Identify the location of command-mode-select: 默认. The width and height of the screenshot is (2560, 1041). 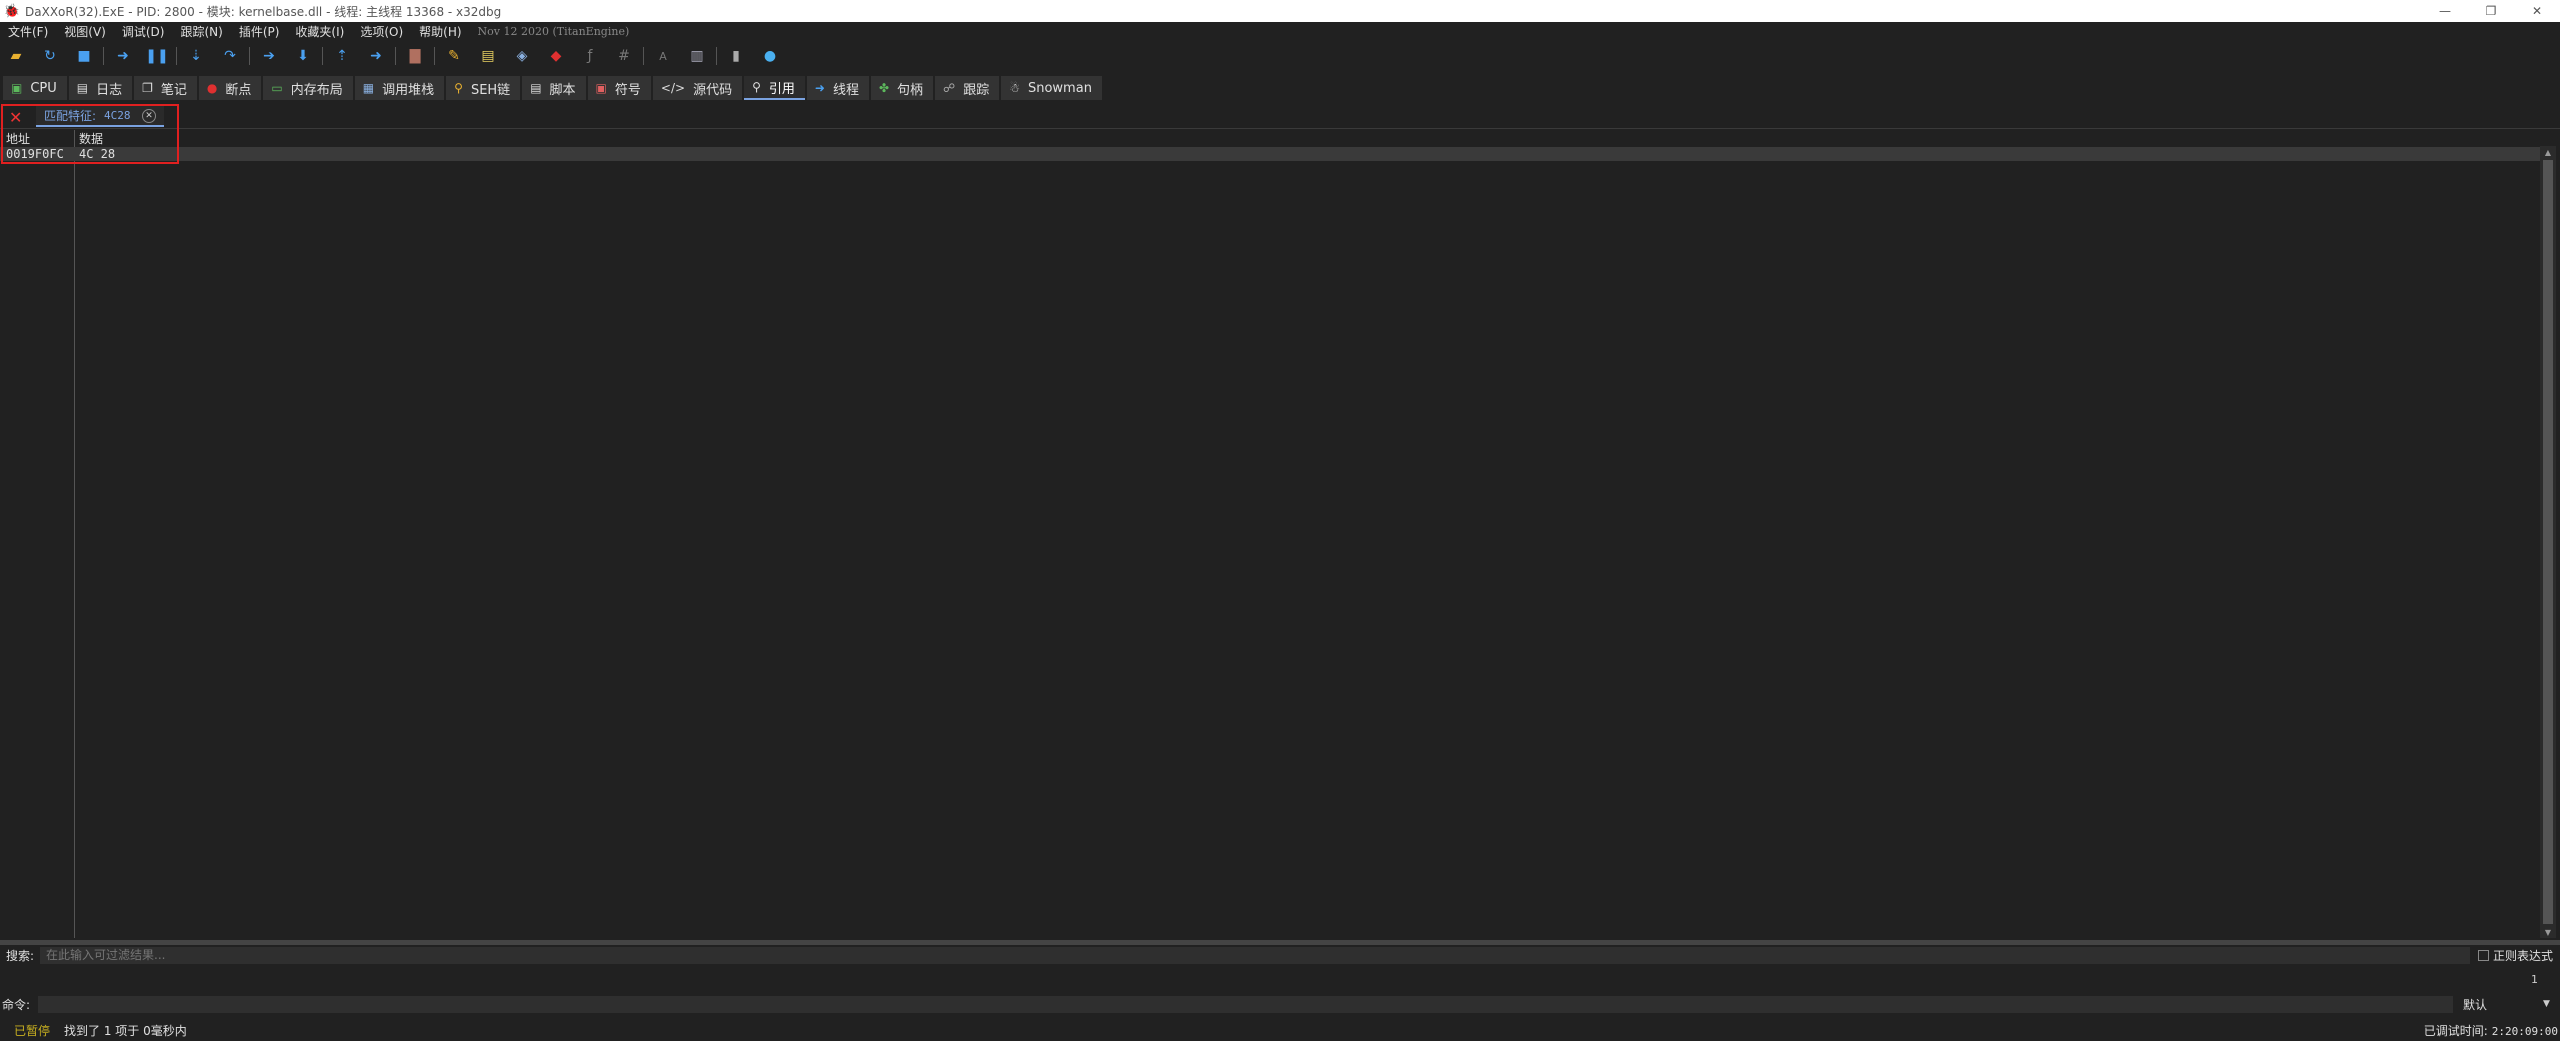
(2503, 1004).